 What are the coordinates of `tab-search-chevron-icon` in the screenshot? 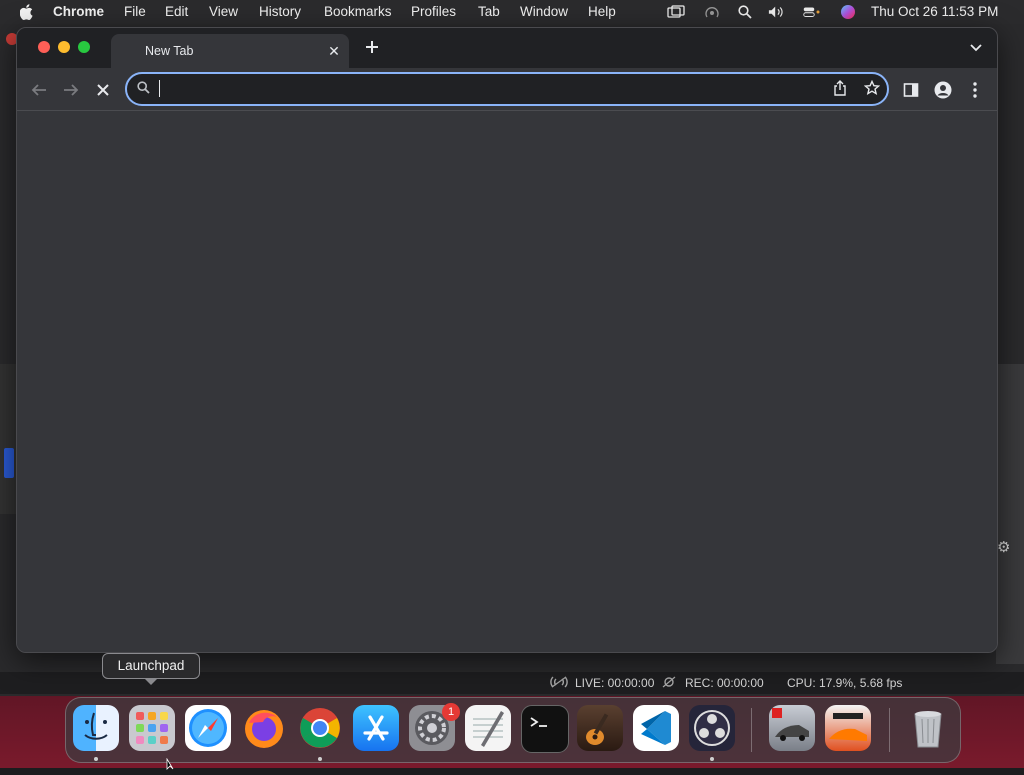 It's located at (977, 48).